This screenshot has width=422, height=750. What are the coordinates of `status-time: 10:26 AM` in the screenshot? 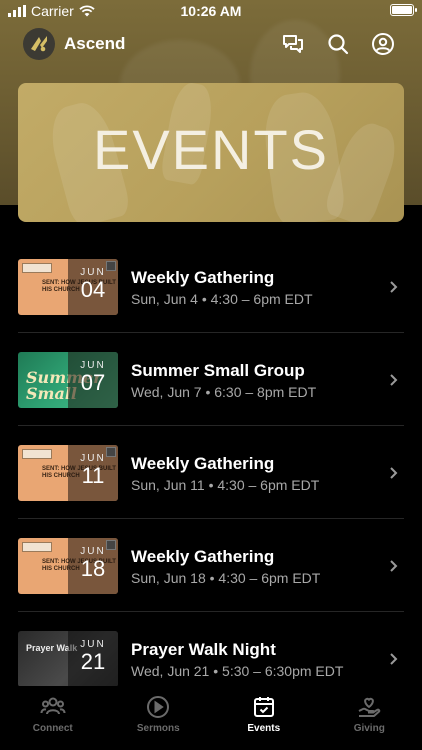 It's located at (211, 11).